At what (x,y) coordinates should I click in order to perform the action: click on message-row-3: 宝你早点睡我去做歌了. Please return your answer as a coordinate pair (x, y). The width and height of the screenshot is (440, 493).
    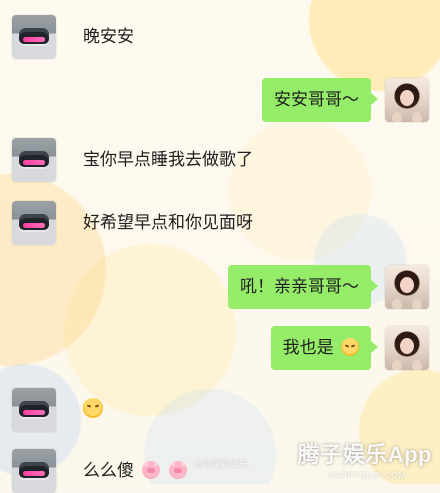
    Looking at the image, I should click on (132, 160).